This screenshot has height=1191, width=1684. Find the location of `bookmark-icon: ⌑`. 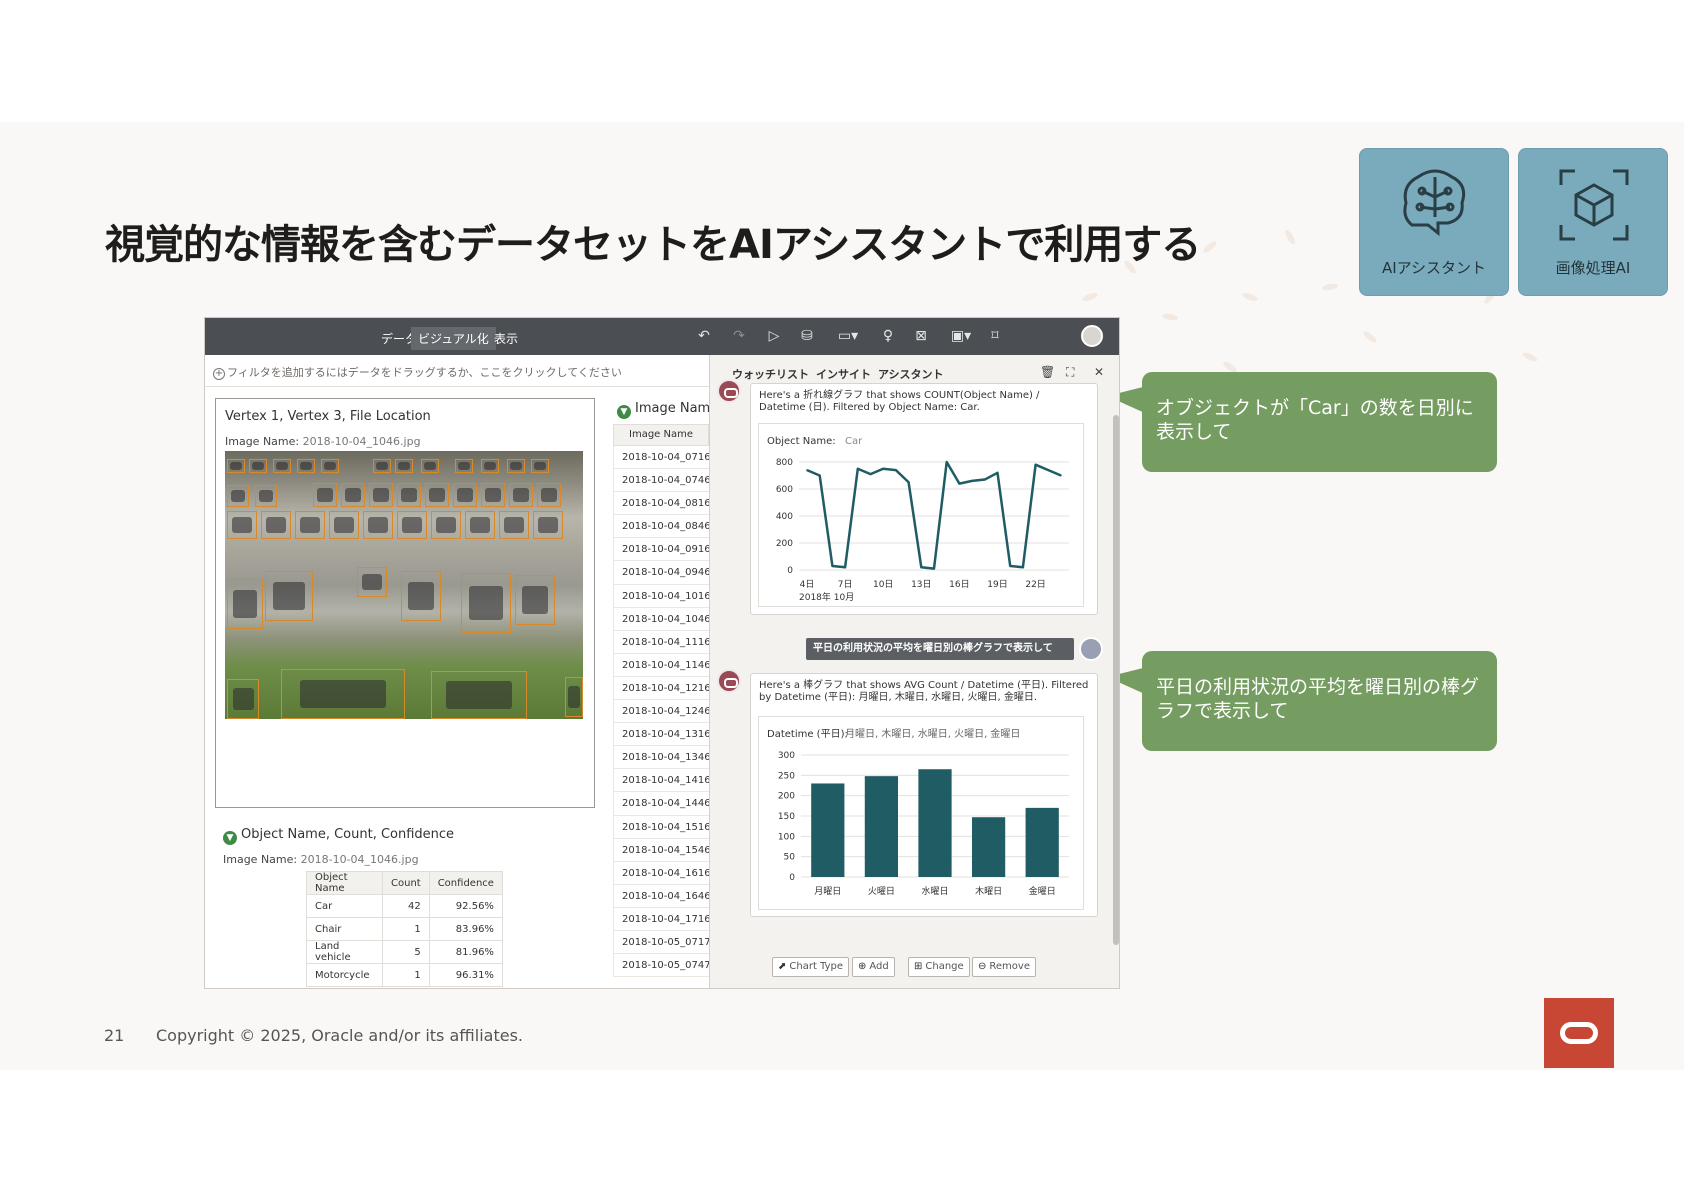

bookmark-icon: ⌑ is located at coordinates (995, 336).